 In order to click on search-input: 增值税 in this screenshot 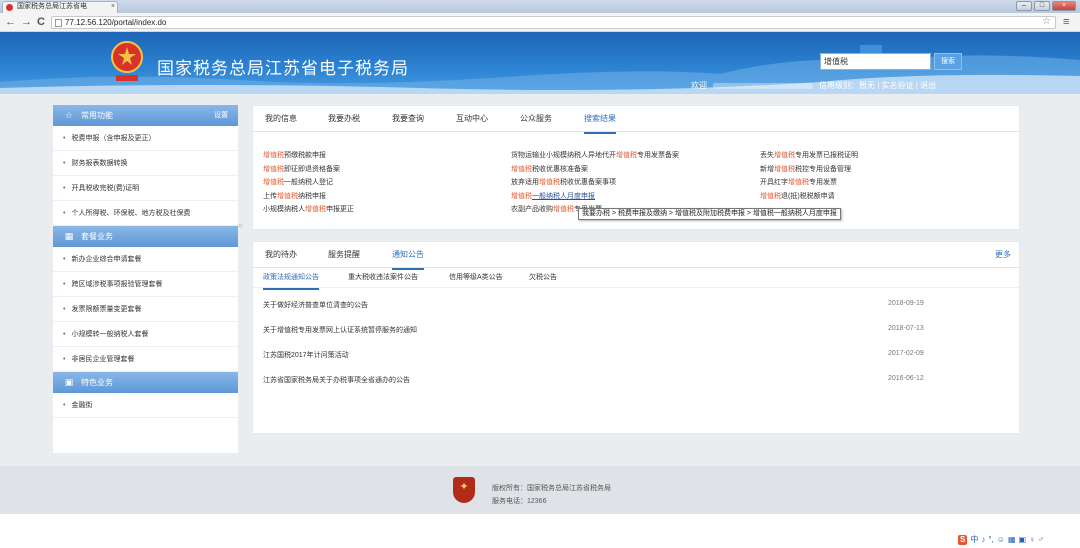, I will do `click(875, 61)`.